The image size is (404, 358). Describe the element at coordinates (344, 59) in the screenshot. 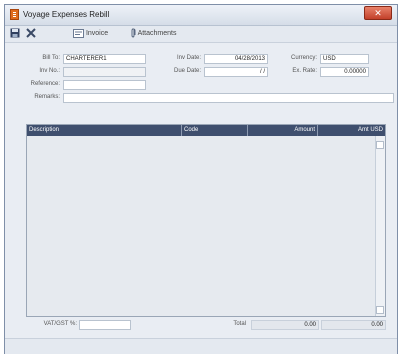

I see `currency-field: USD` at that location.